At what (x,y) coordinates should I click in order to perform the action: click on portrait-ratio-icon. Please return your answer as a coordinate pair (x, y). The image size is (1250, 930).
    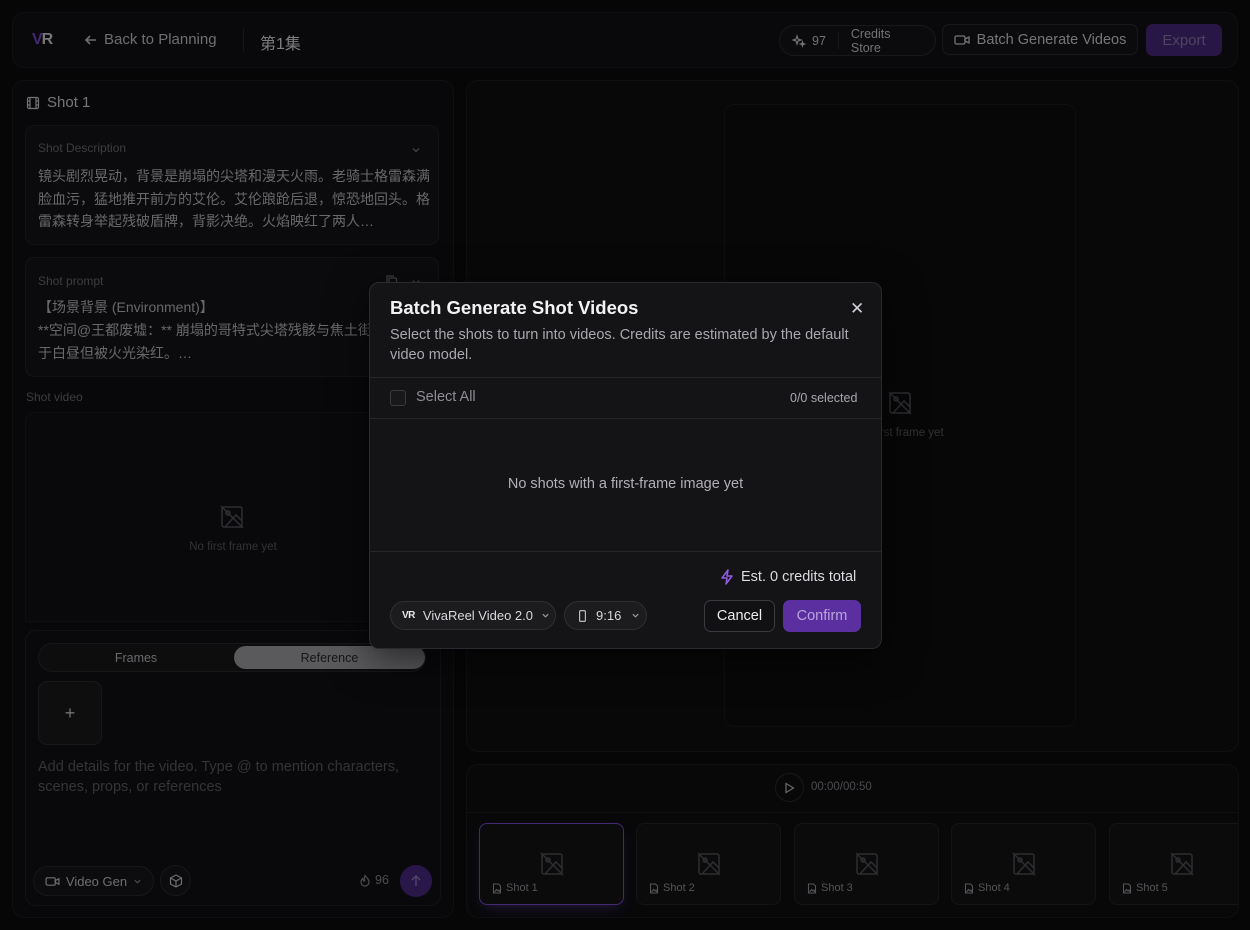
    Looking at the image, I should click on (582, 615).